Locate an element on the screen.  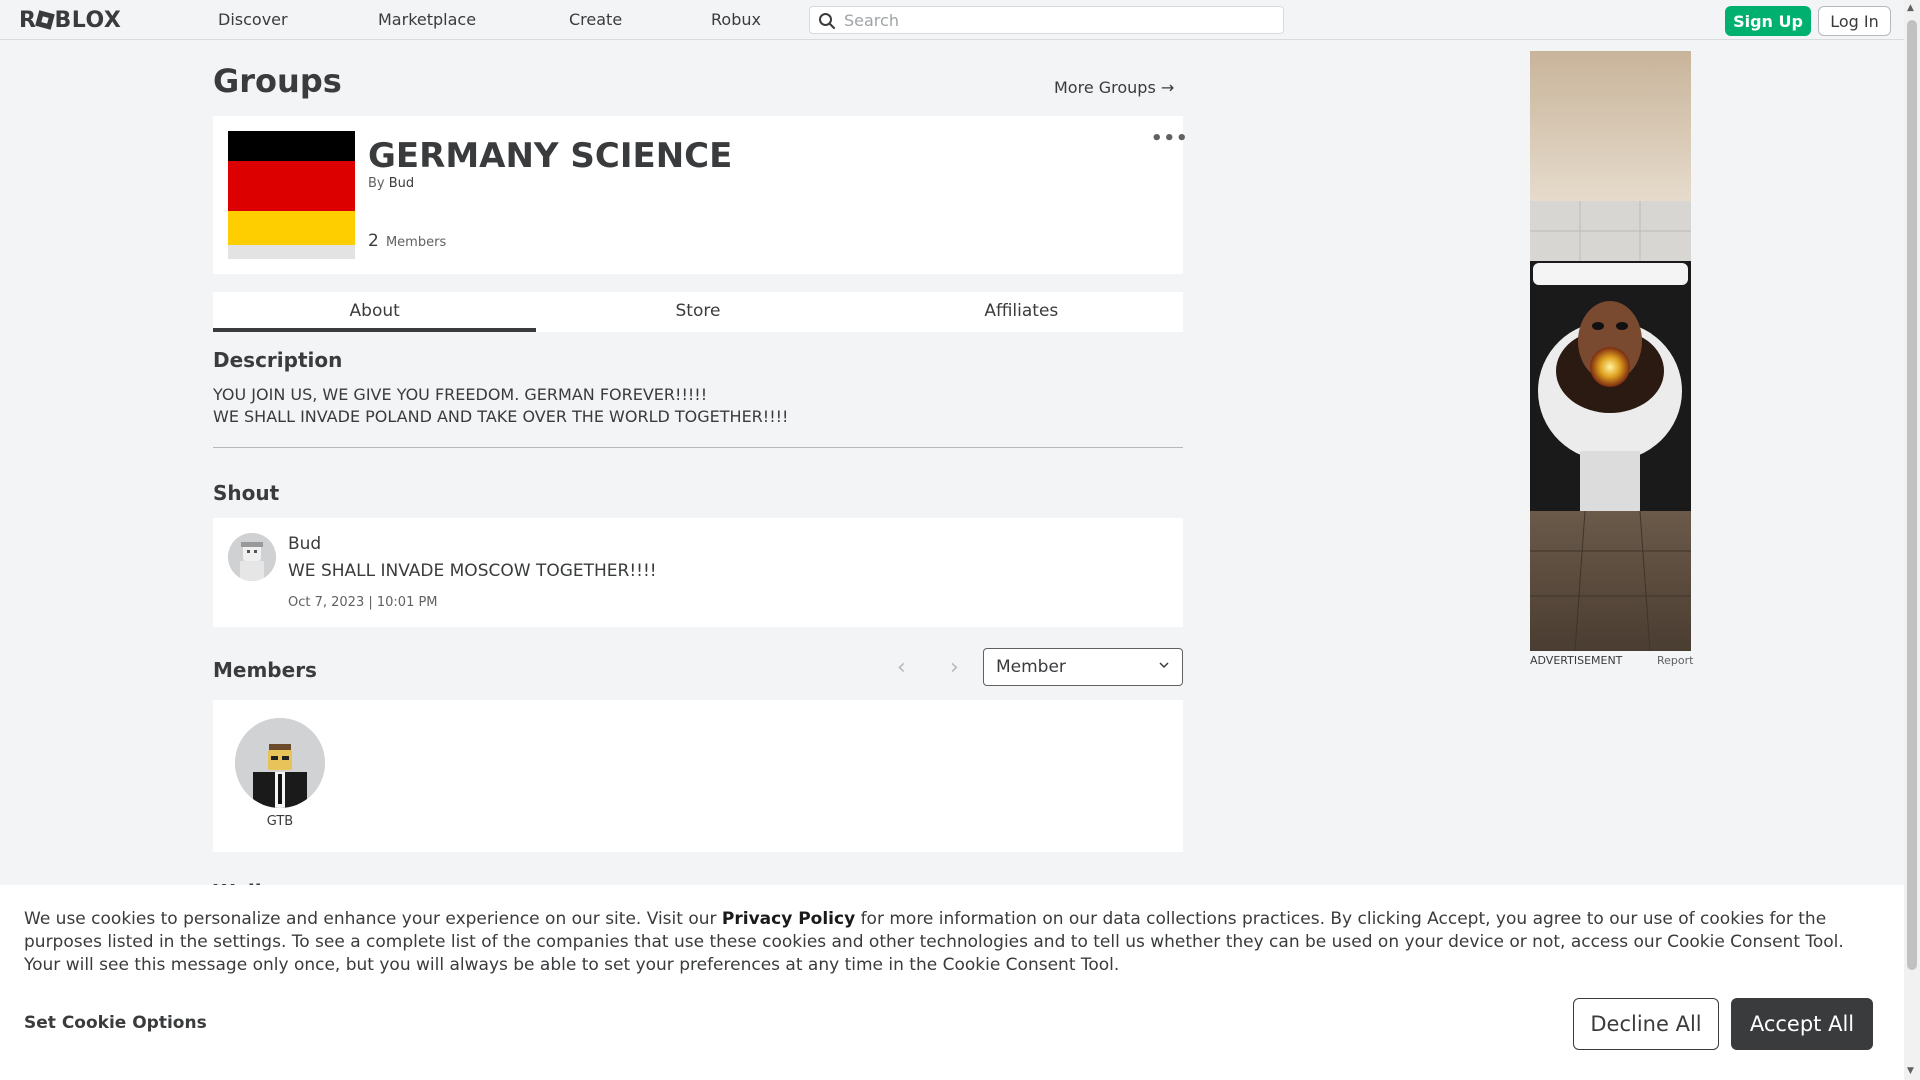
shout-heading: Shout is located at coordinates (246, 493).